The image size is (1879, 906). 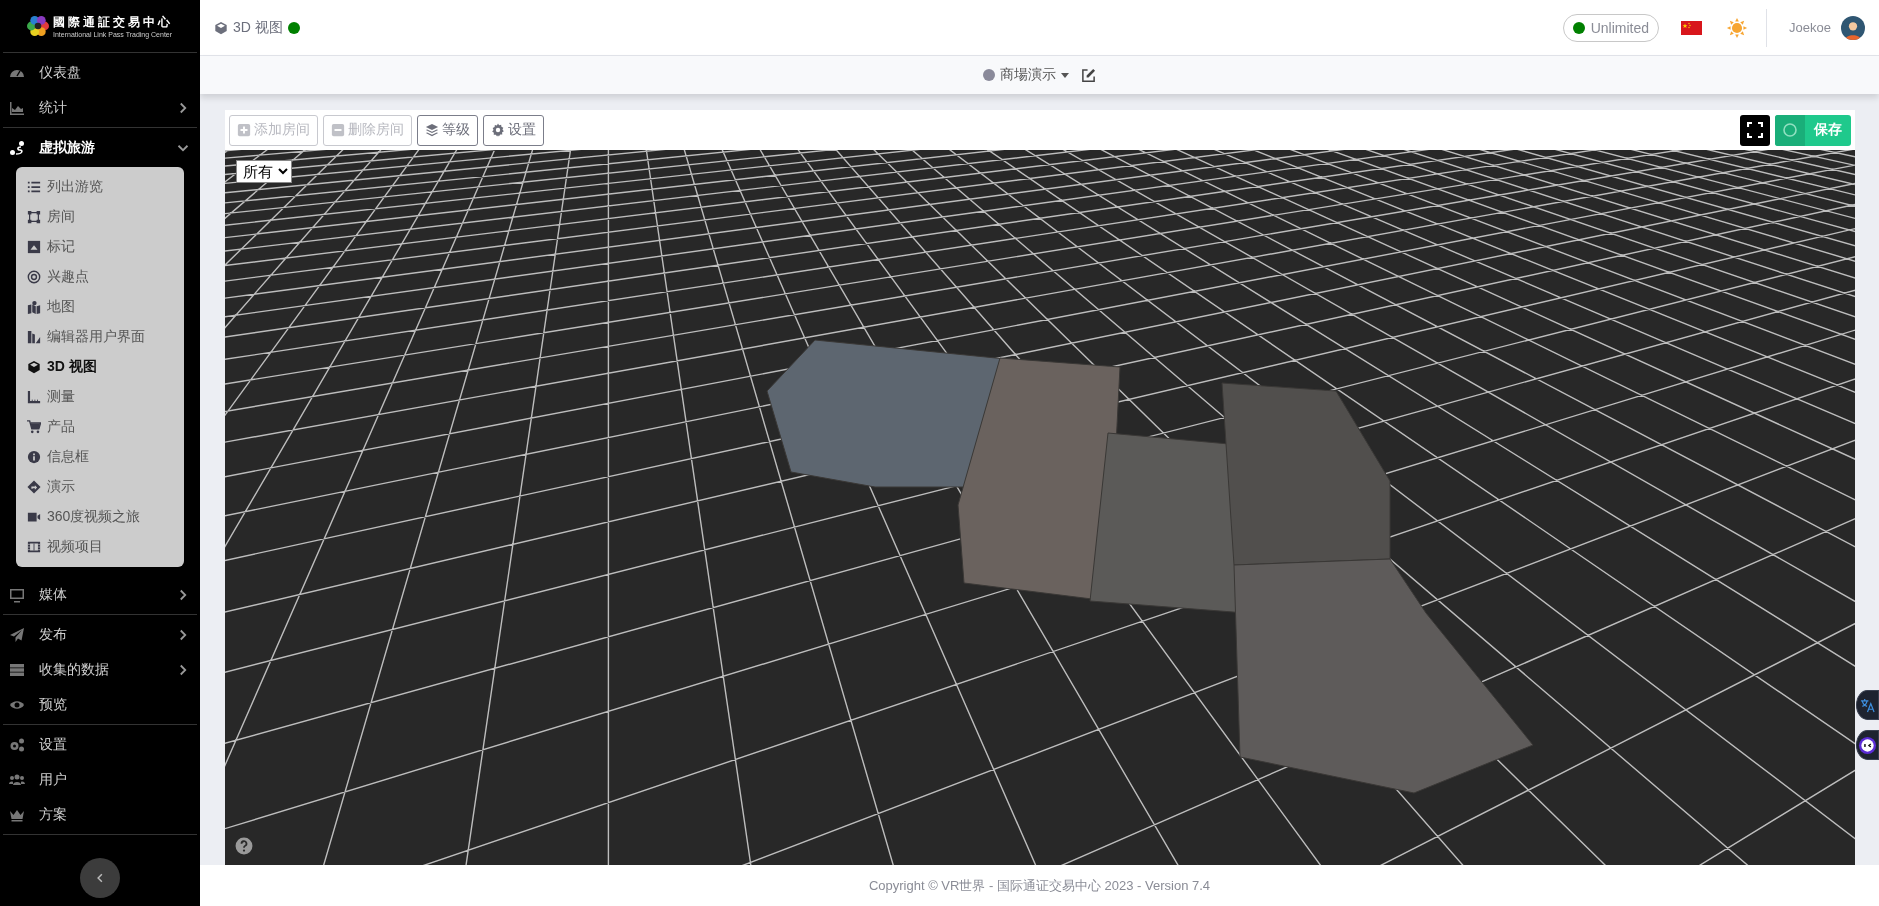 What do you see at coordinates (100, 457) in the screenshot?
I see `submenu-item: 信息框` at bounding box center [100, 457].